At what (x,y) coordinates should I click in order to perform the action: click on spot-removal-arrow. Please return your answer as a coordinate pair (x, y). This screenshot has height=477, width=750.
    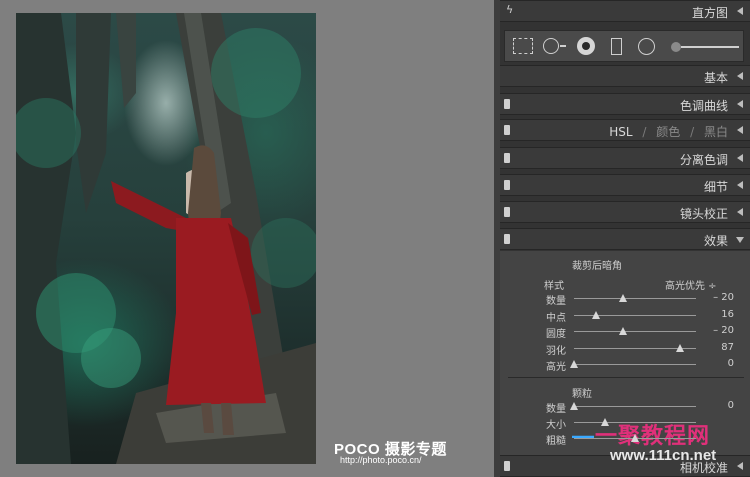
    Looking at the image, I should click on (563, 46).